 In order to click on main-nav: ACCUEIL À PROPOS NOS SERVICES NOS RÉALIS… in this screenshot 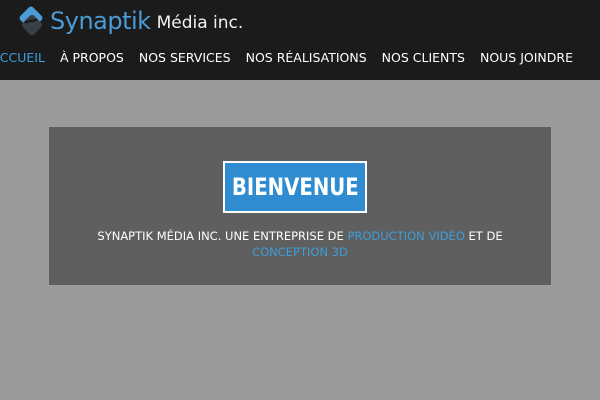, I will do `click(286, 57)`.